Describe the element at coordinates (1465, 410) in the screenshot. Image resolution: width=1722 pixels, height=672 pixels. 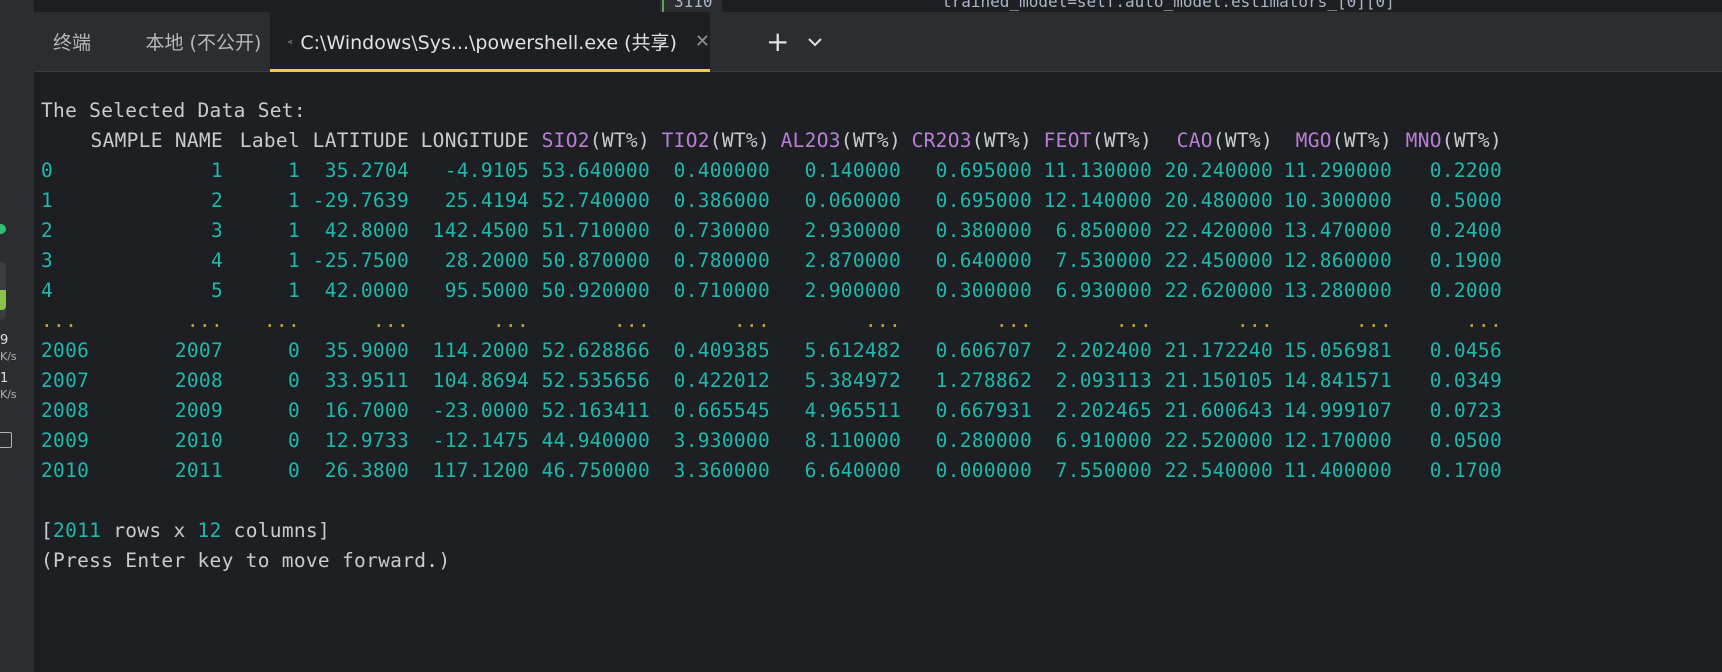
I see `table-cell: 0.0723` at that location.